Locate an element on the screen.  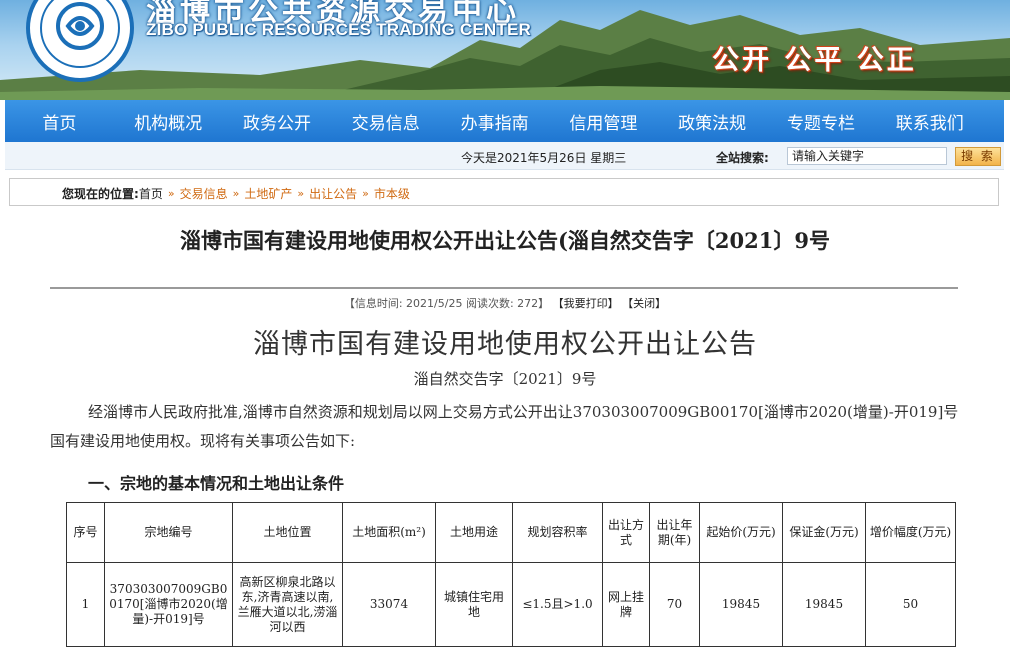
search-label: 全站搜索: is located at coordinates (742, 158).